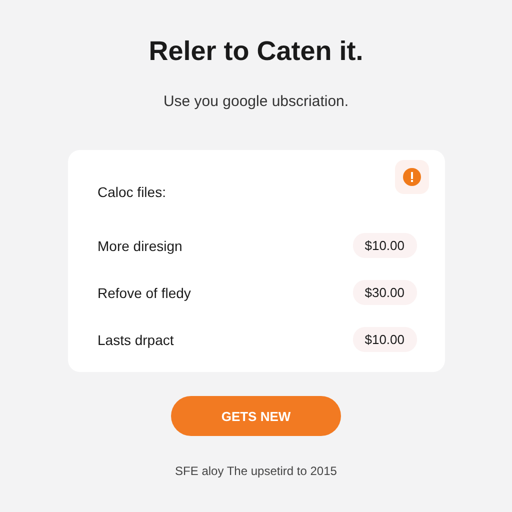  I want to click on page-title: Reler to Caten it., so click(256, 51).